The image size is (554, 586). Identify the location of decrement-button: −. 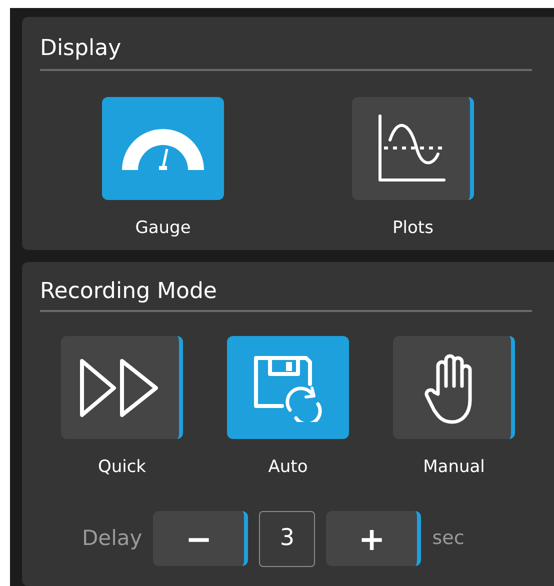
(200, 538).